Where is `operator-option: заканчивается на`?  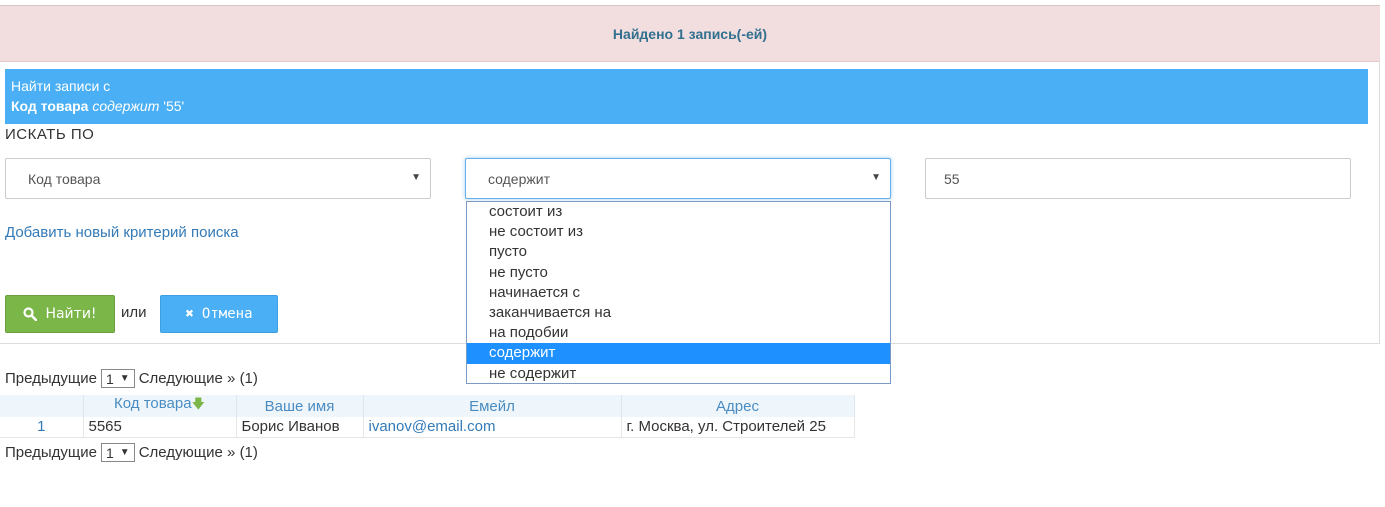 operator-option: заканчивается на is located at coordinates (678, 313).